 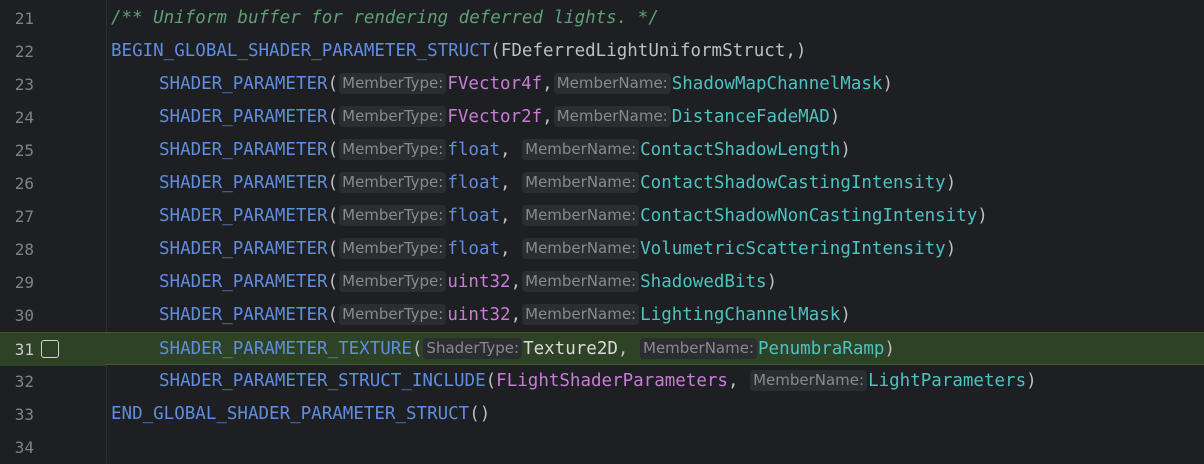 I want to click on gutter-cell: 28, so click(x=53, y=249).